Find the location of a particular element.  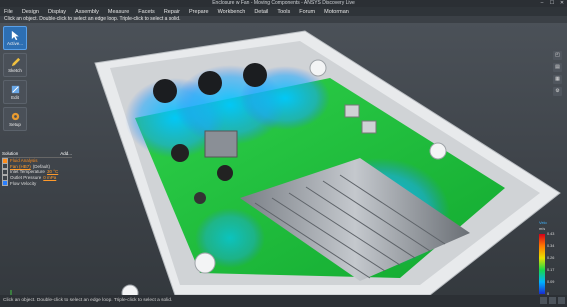

cursor-icon is located at coordinates (15, 35).